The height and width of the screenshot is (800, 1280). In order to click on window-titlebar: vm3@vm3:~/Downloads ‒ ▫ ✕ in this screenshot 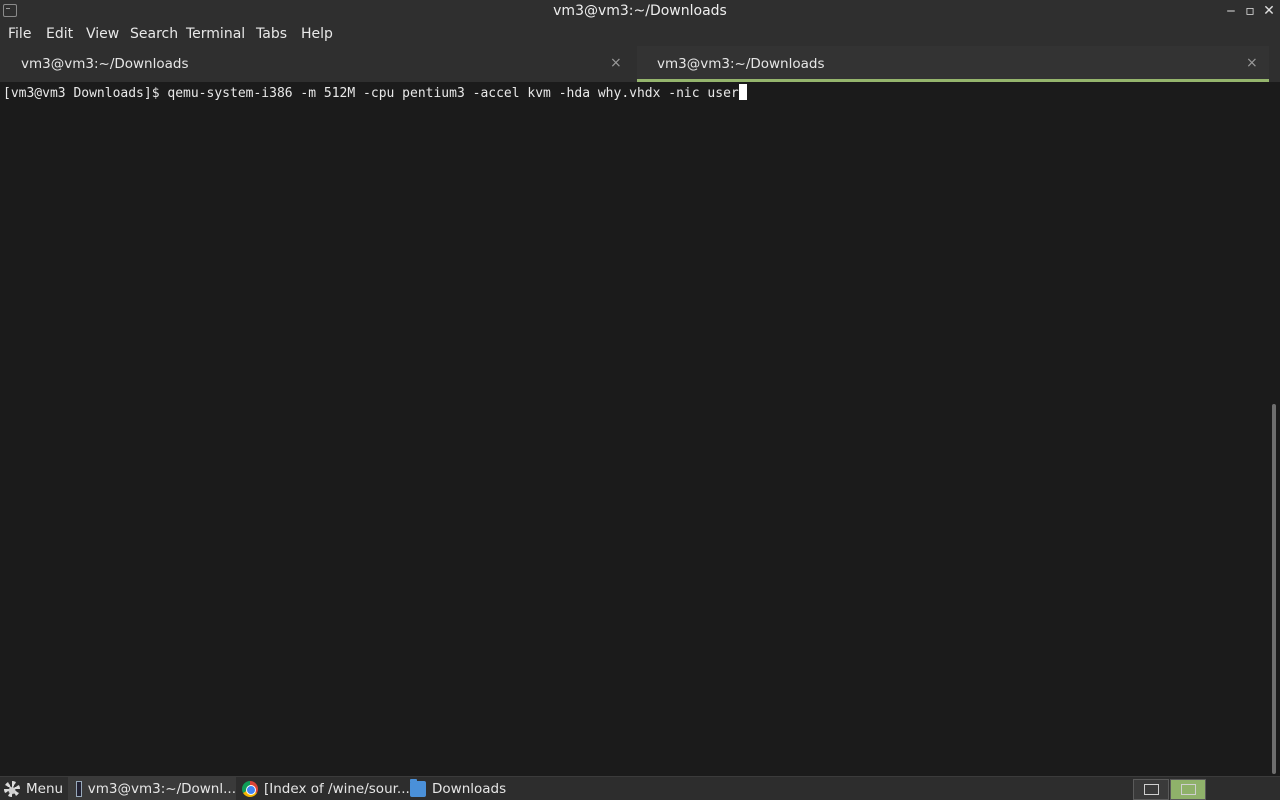, I will do `click(640, 12)`.